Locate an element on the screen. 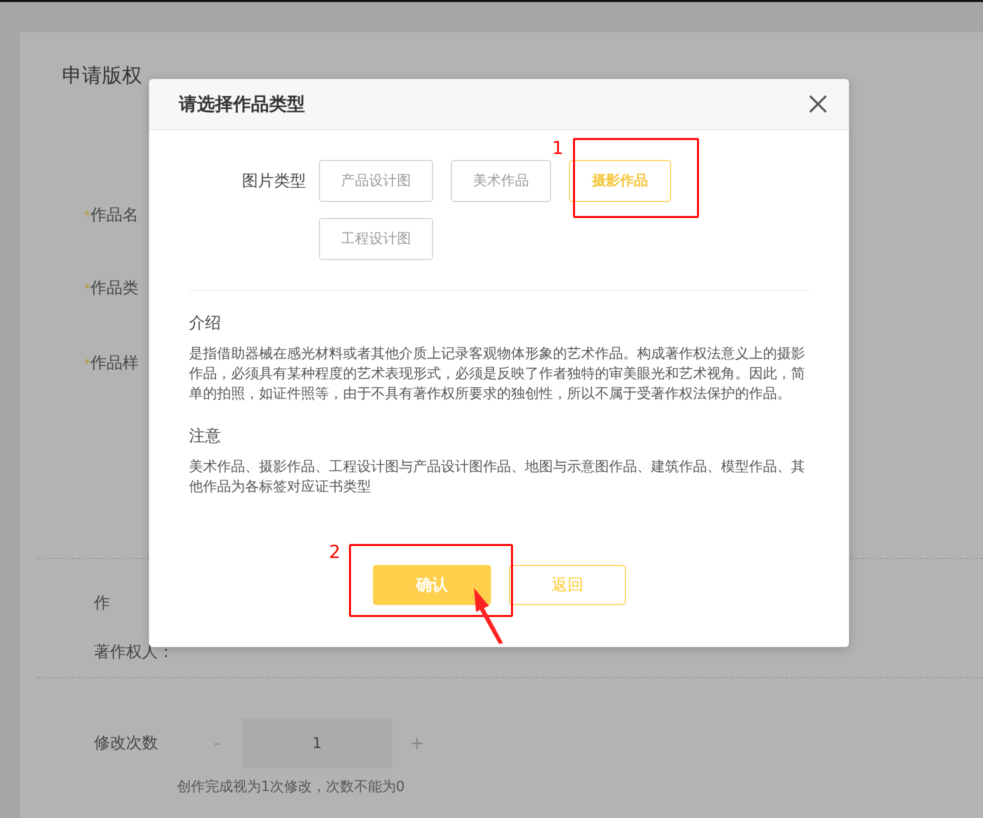 The width and height of the screenshot is (983, 818). section-text: 美术作品、摄影作品、工程设计图与产品设计图作品、地图与示意图作品、建筑作品、模型作品、其他作品为各标签对应证书类型 is located at coordinates (497, 477).